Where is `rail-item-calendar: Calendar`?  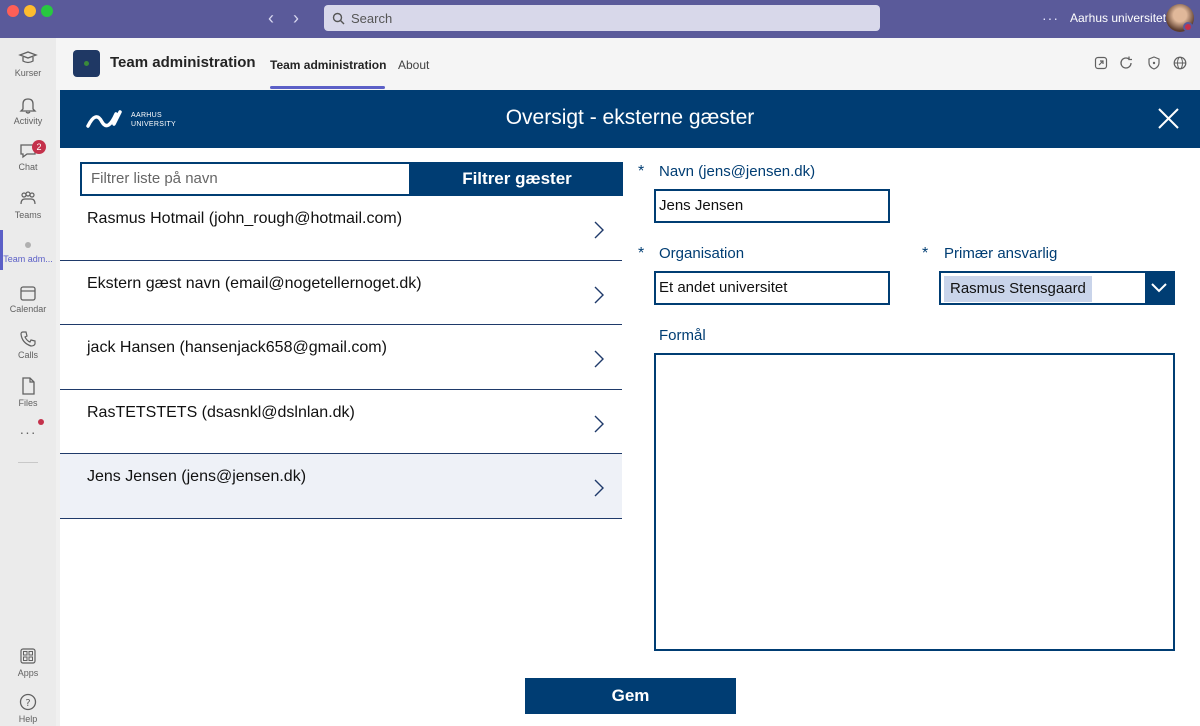
rail-item-calendar: Calendar is located at coordinates (28, 299).